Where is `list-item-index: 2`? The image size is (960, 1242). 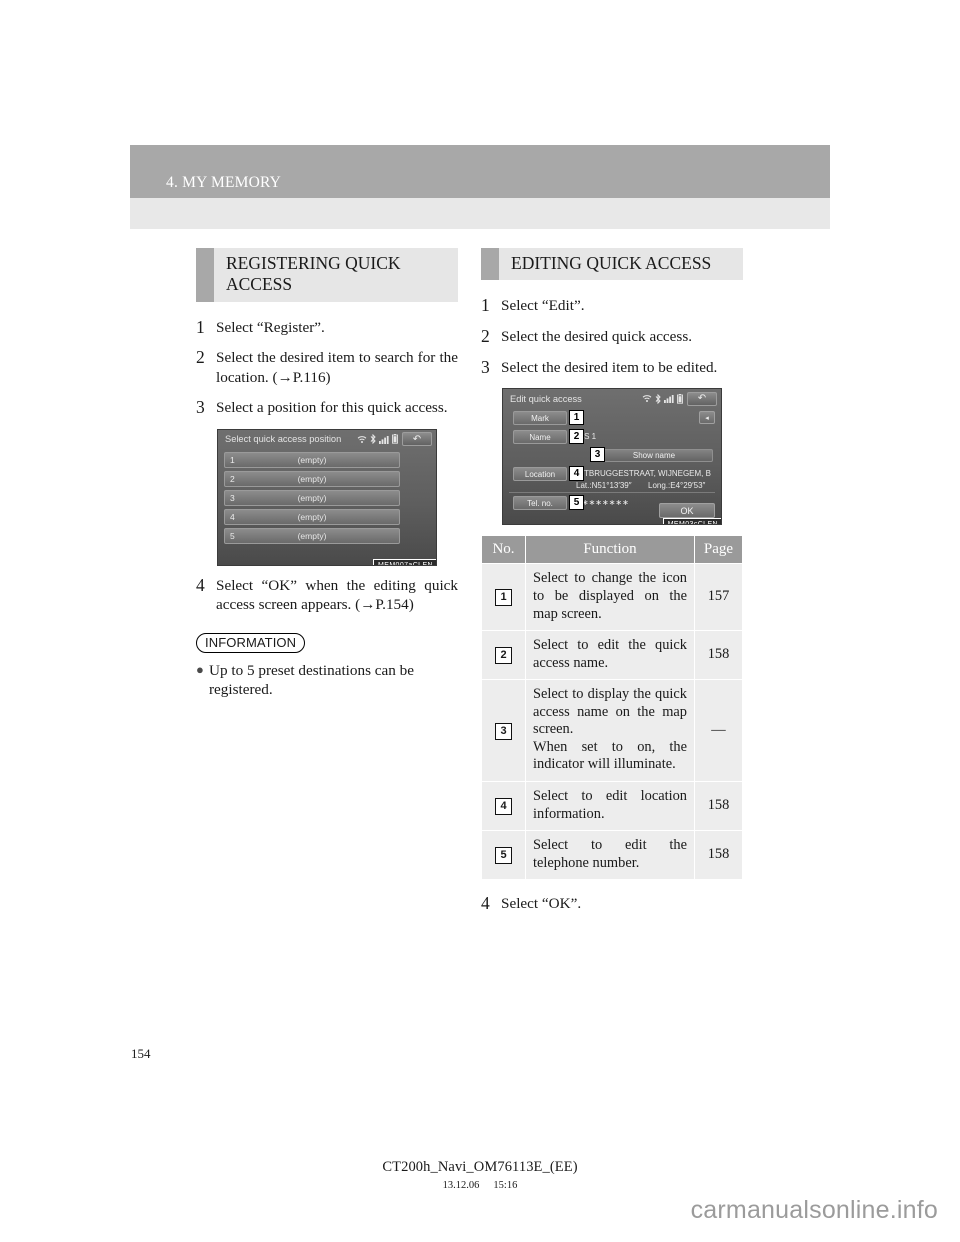
list-item-index: 2 is located at coordinates (232, 478).